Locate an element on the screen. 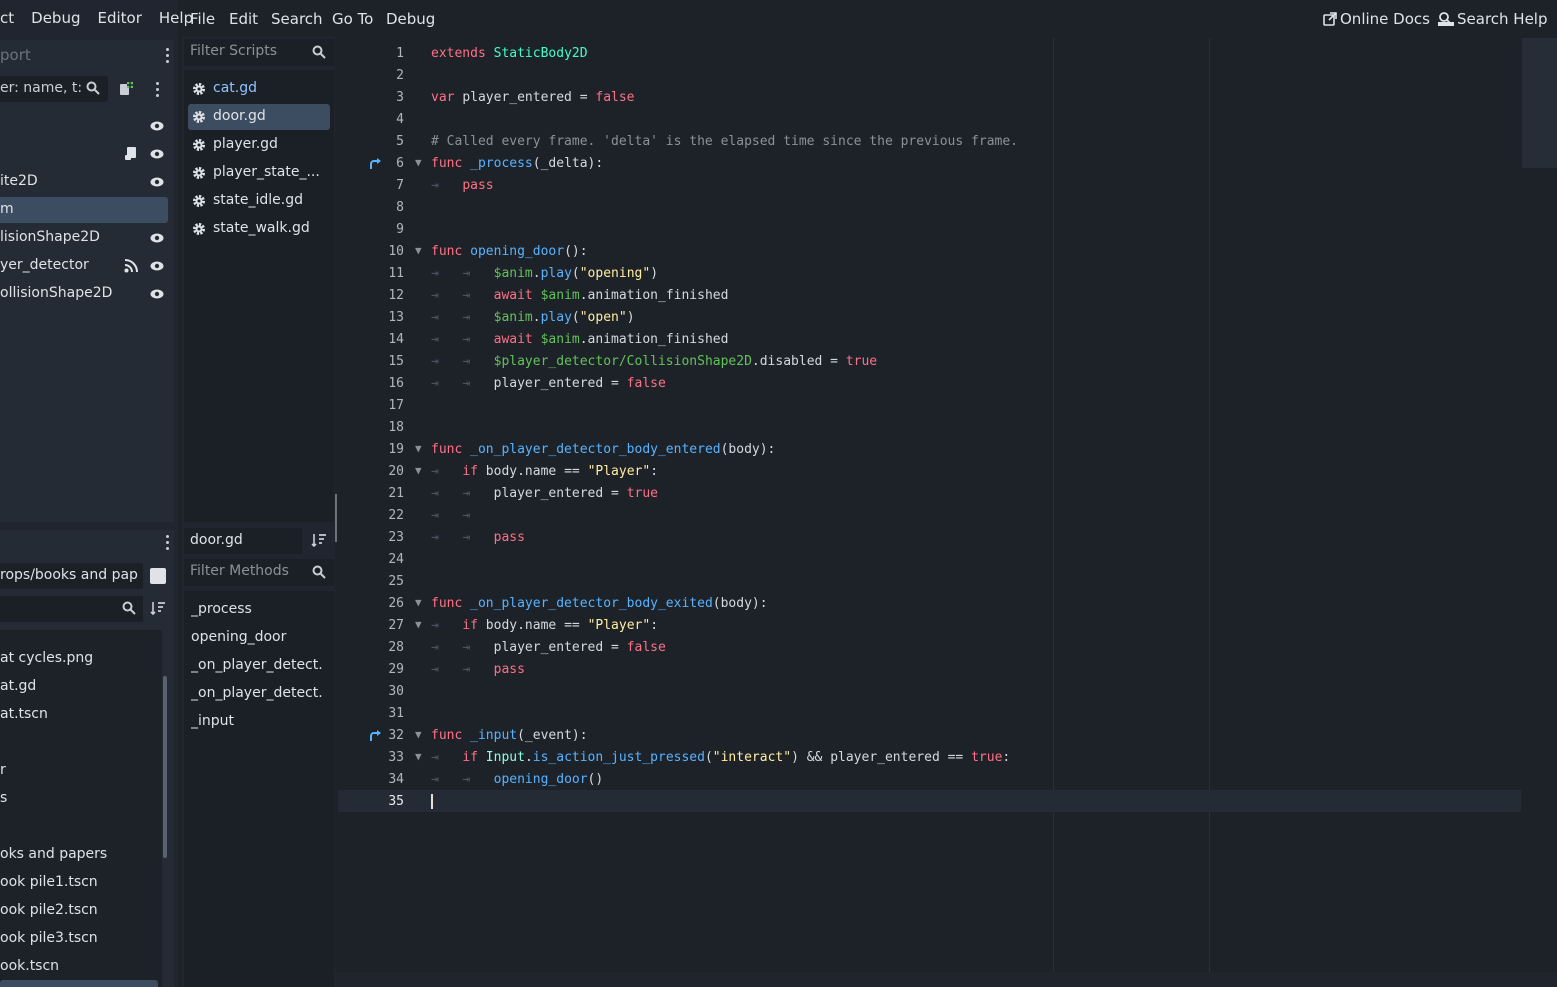  filter-methods-input: Filter Methods is located at coordinates (259, 572).